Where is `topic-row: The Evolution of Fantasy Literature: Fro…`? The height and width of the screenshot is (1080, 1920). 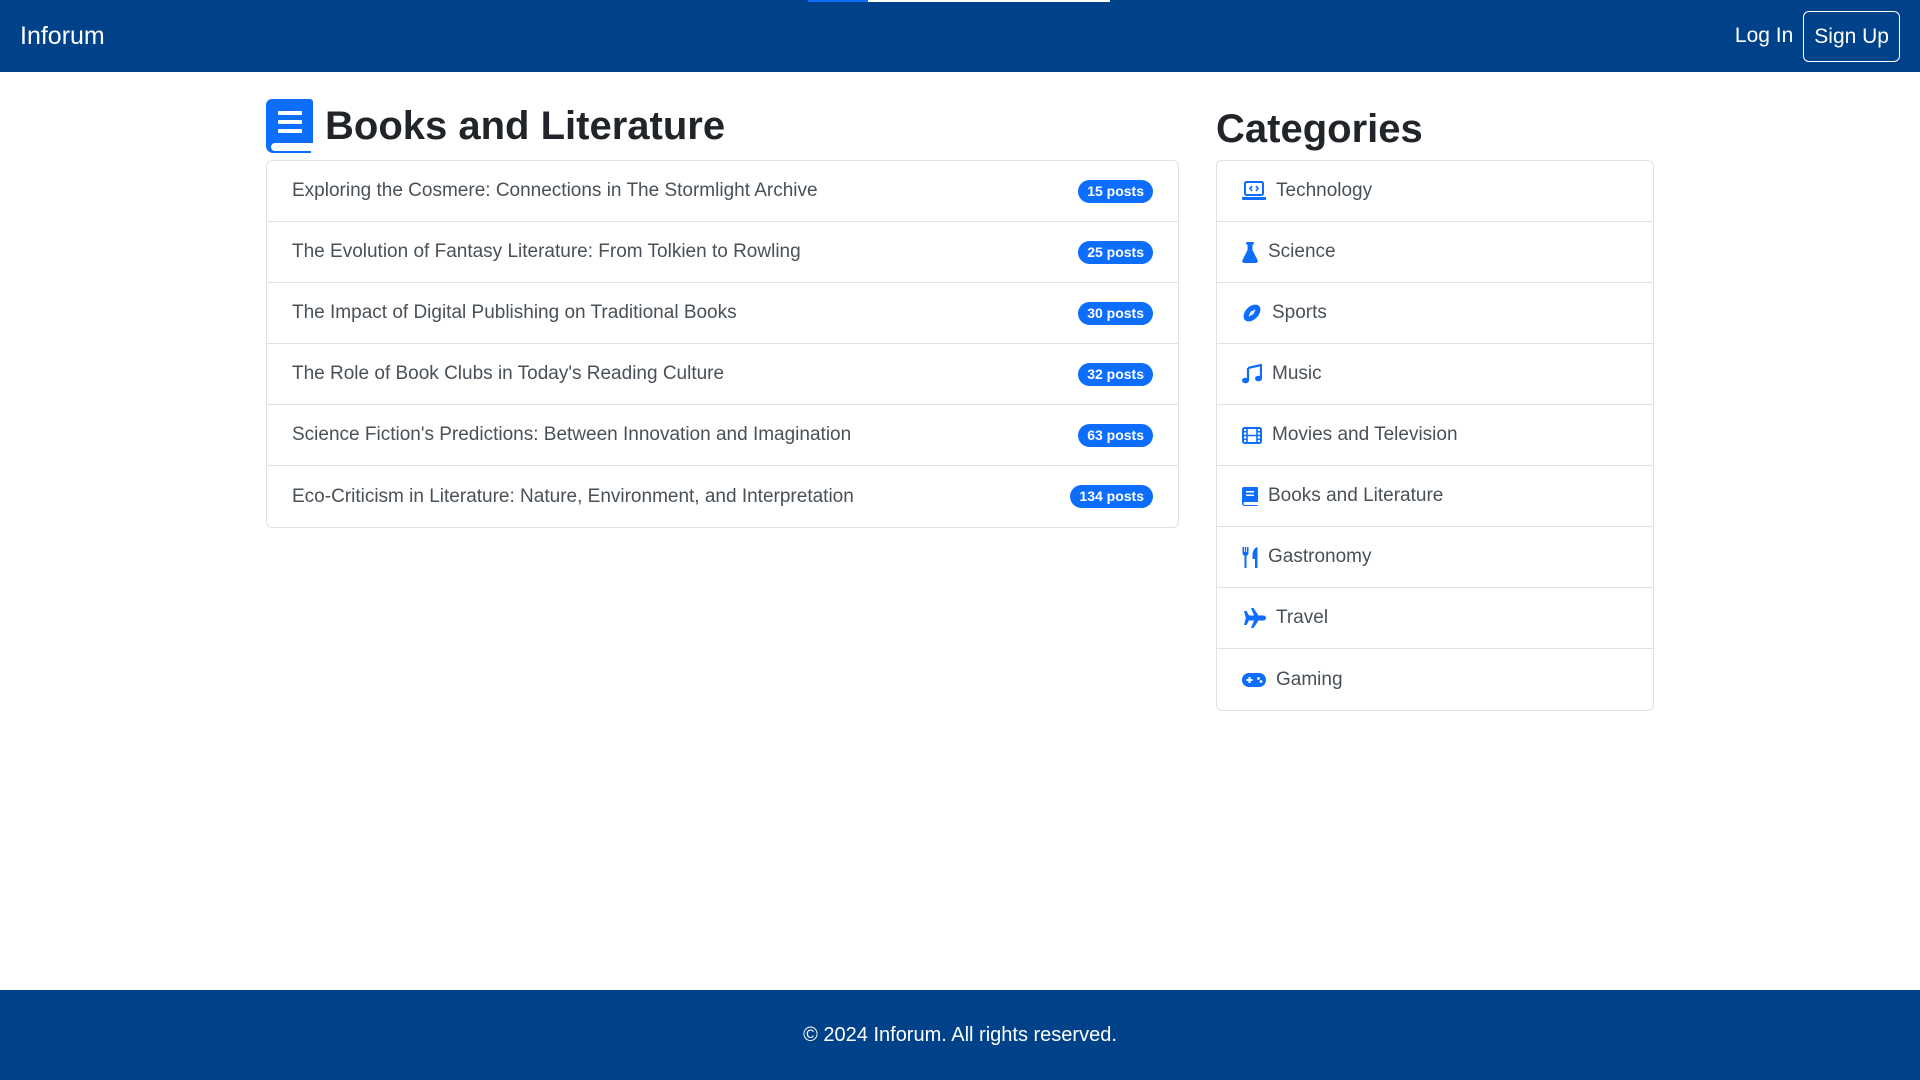
topic-row: The Evolution of Fantasy Literature: Fro… is located at coordinates (722, 252).